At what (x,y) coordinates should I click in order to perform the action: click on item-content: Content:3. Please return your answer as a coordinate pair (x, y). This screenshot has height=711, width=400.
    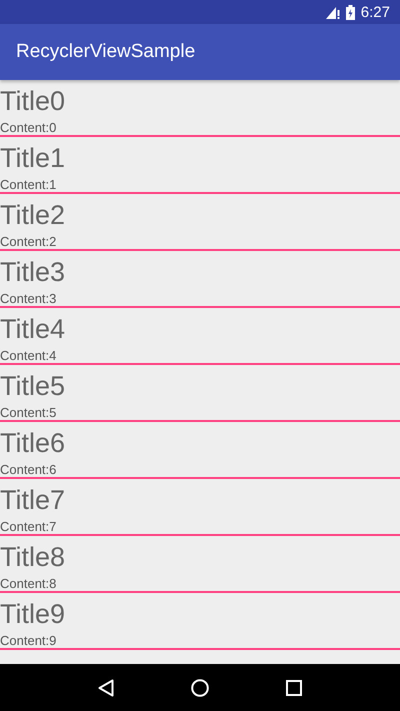
    Looking at the image, I should click on (29, 298).